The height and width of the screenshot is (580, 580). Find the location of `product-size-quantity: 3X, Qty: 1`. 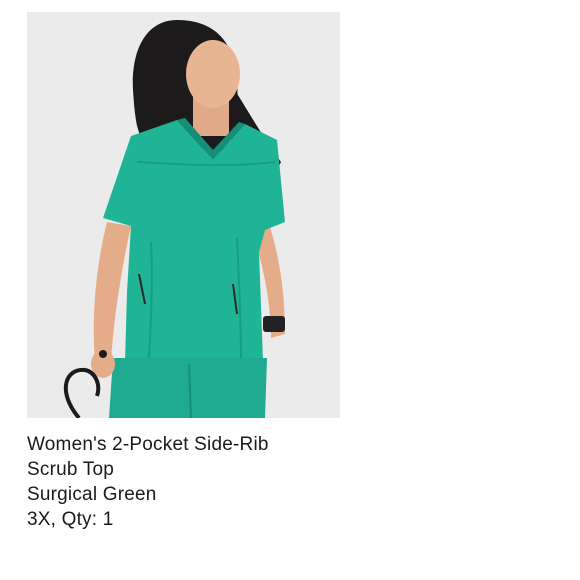

product-size-quantity: 3X, Qty: 1 is located at coordinates (70, 519).